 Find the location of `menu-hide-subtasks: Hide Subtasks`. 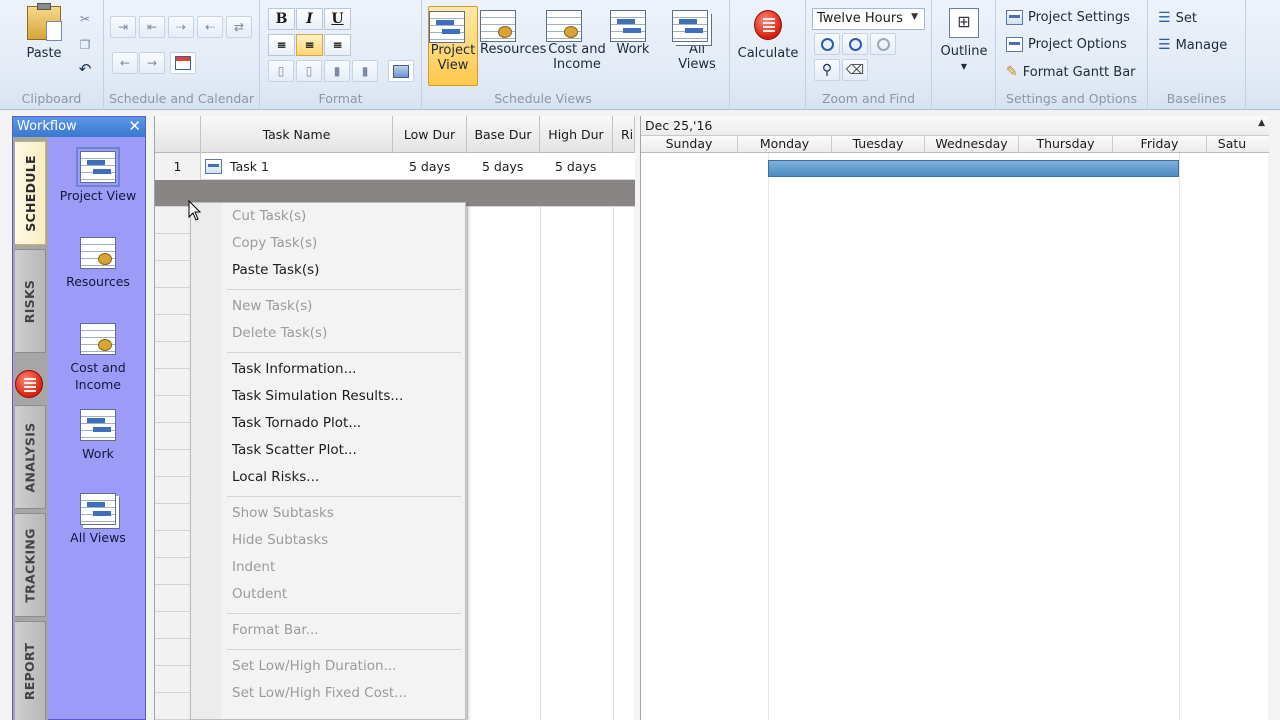

menu-hide-subtasks: Hide Subtasks is located at coordinates (280, 540).